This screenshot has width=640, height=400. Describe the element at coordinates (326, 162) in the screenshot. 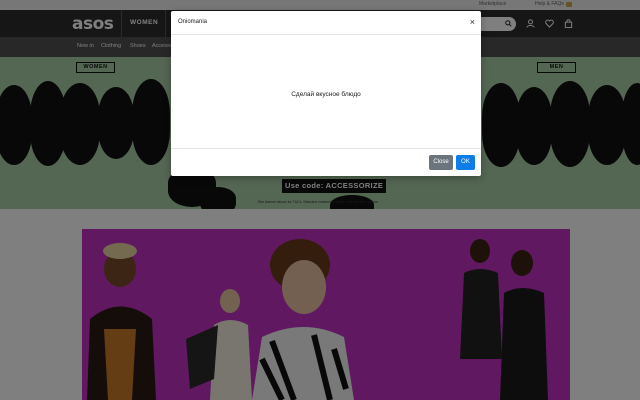

I see `dialog-footer: Close OK` at that location.